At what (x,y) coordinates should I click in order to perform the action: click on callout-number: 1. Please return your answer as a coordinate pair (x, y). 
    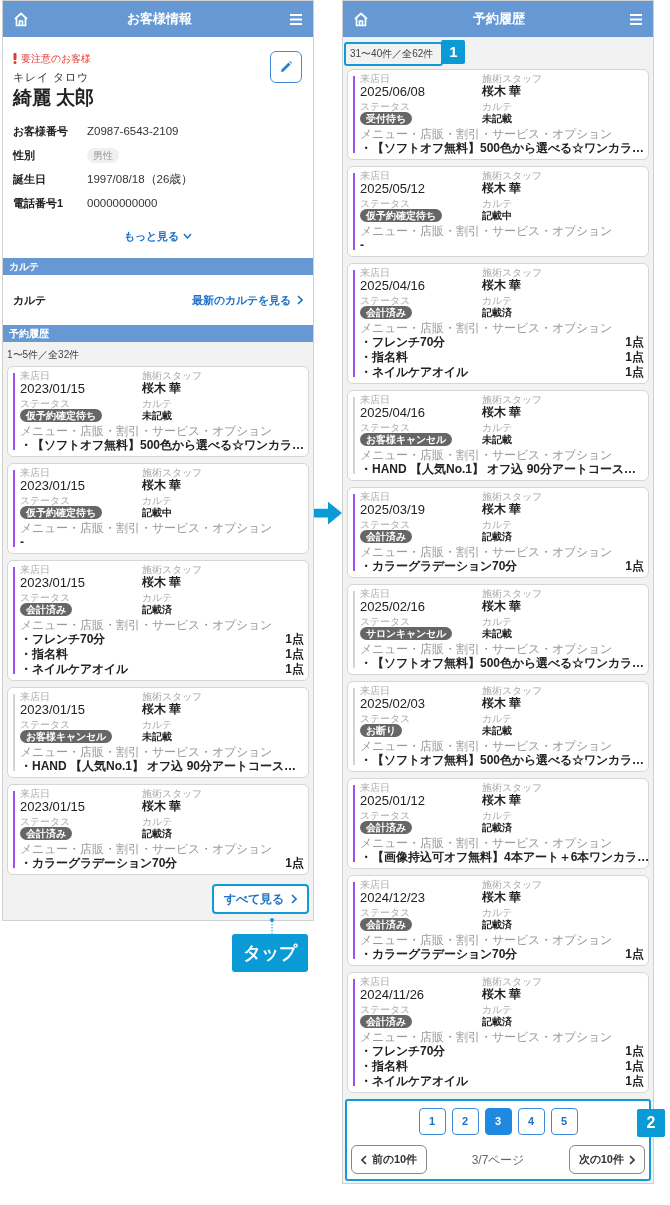
    Looking at the image, I should click on (453, 52).